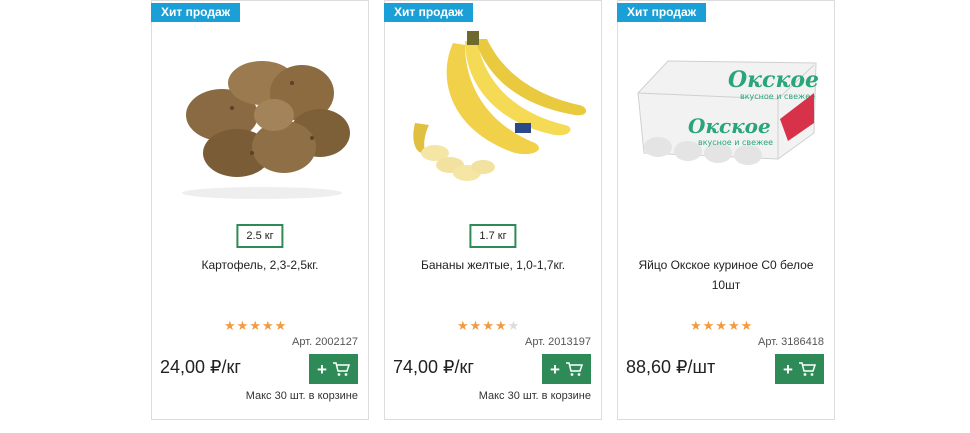 This screenshot has height=433, width=970. What do you see at coordinates (791, 342) in the screenshot?
I see `article-number: Арт. 3186418` at bounding box center [791, 342].